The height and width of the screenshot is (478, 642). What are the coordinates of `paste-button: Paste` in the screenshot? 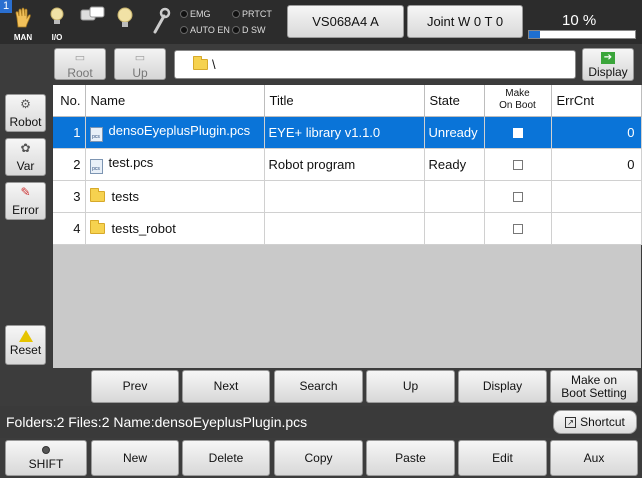 It's located at (410, 458).